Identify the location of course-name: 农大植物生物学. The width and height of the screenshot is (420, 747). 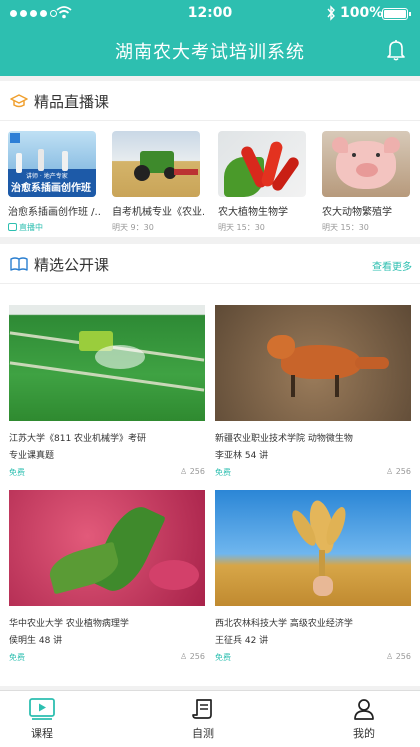
(253, 212).